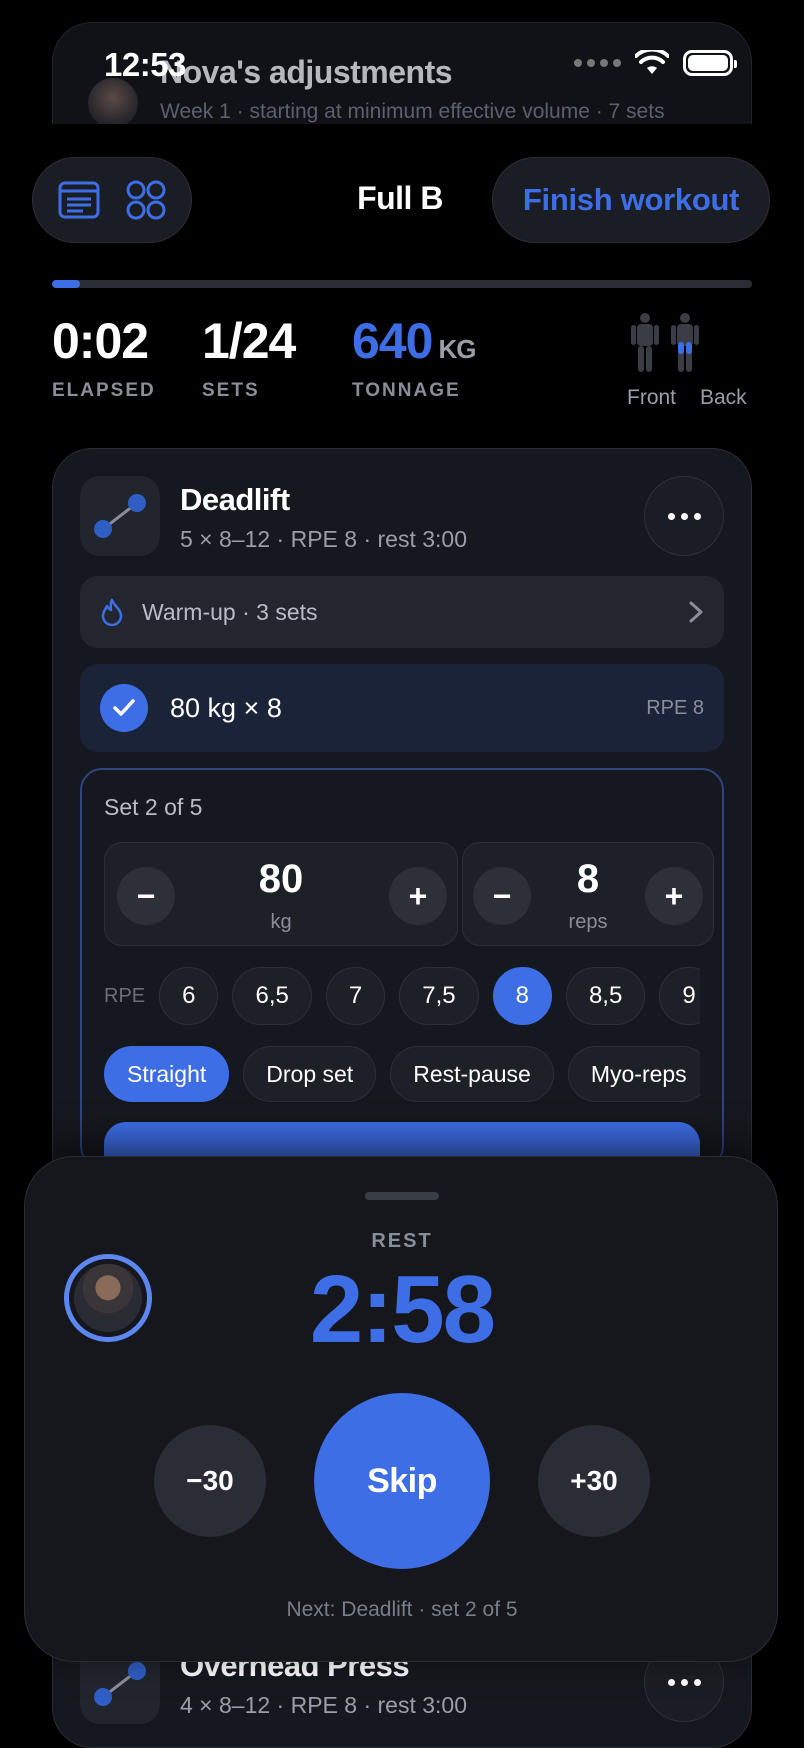  I want to click on warmup-row: Warm-up · 3 sets, so click(402, 612).